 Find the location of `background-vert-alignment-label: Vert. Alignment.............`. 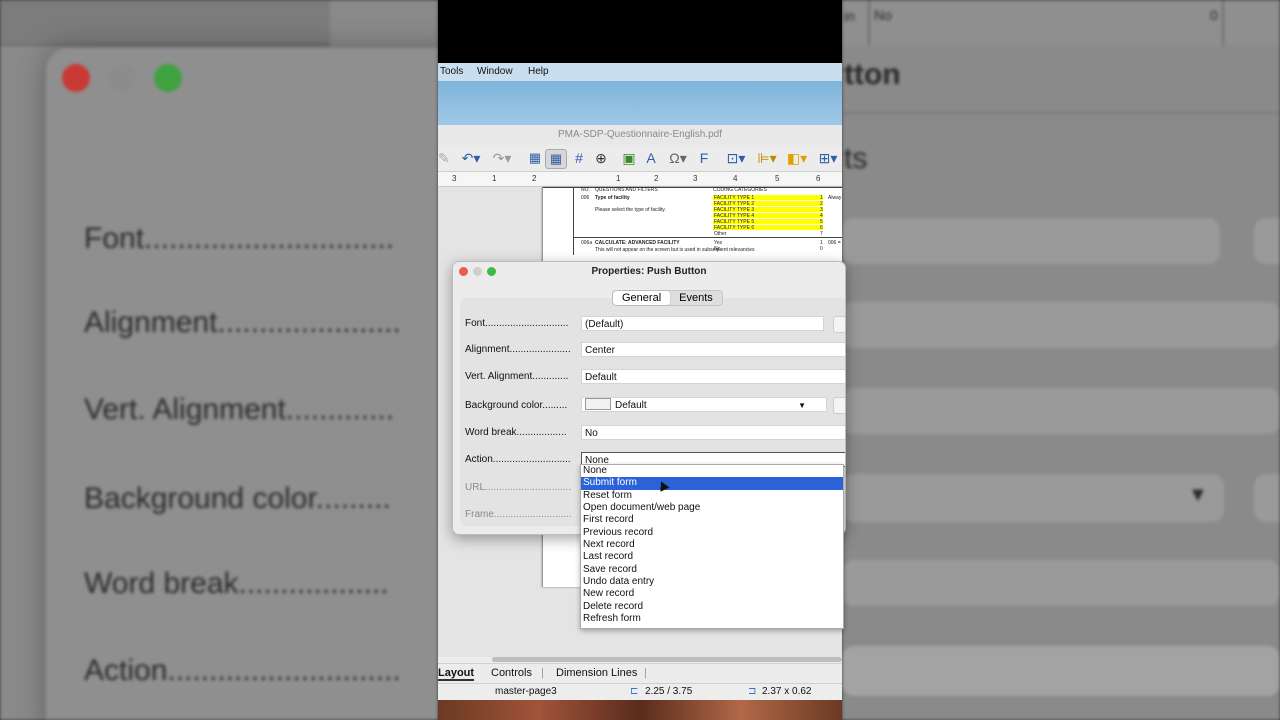

background-vert-alignment-label: Vert. Alignment............. is located at coordinates (239, 409).